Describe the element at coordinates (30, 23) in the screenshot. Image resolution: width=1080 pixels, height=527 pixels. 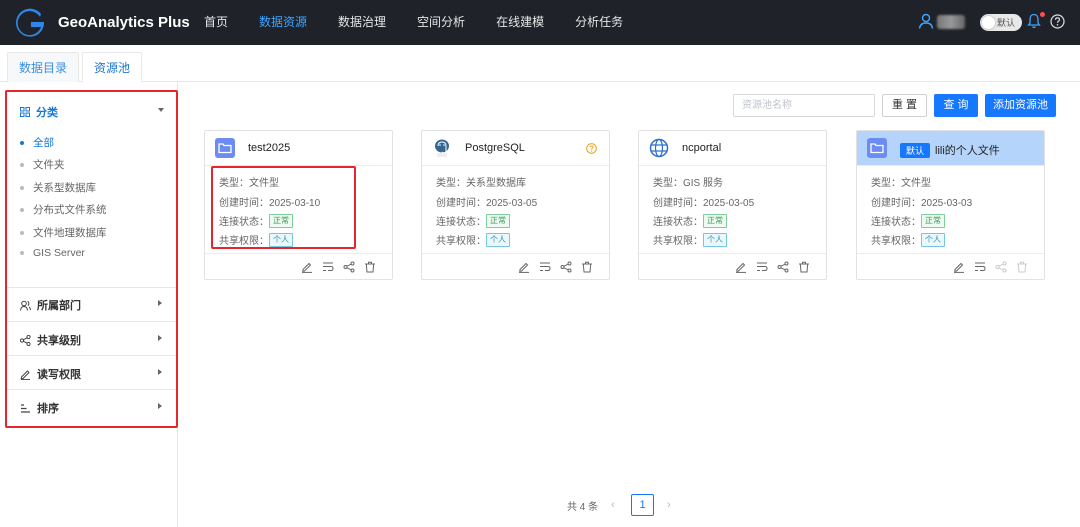
I see `app-logo-icon` at that location.